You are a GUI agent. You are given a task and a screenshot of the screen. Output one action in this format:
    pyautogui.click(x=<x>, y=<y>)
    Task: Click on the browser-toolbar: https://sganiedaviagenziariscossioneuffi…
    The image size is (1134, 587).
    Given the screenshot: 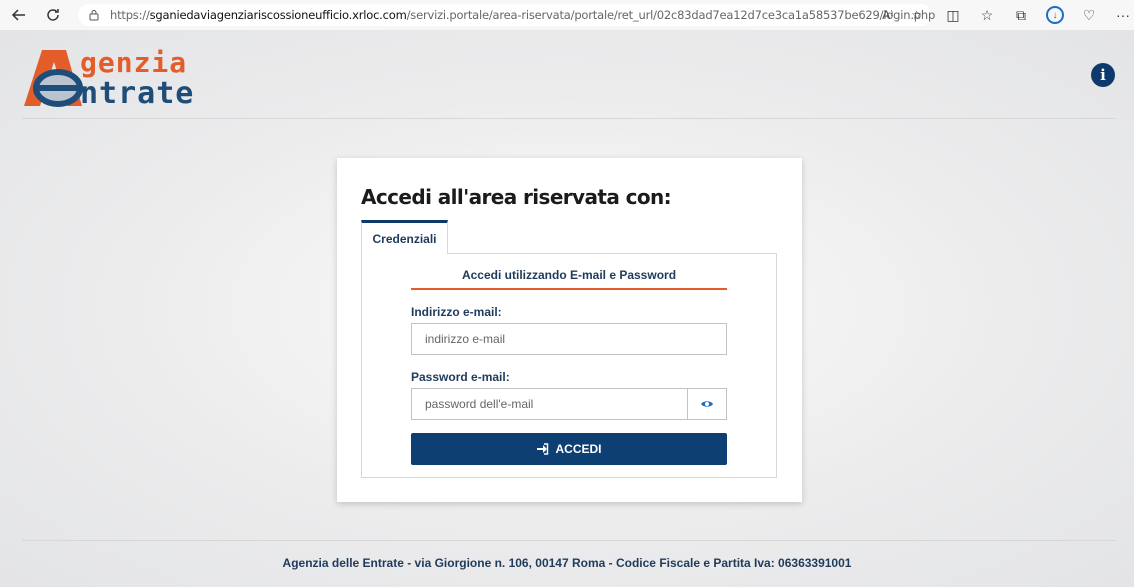 What is the action you would take?
    pyautogui.click(x=567, y=15)
    